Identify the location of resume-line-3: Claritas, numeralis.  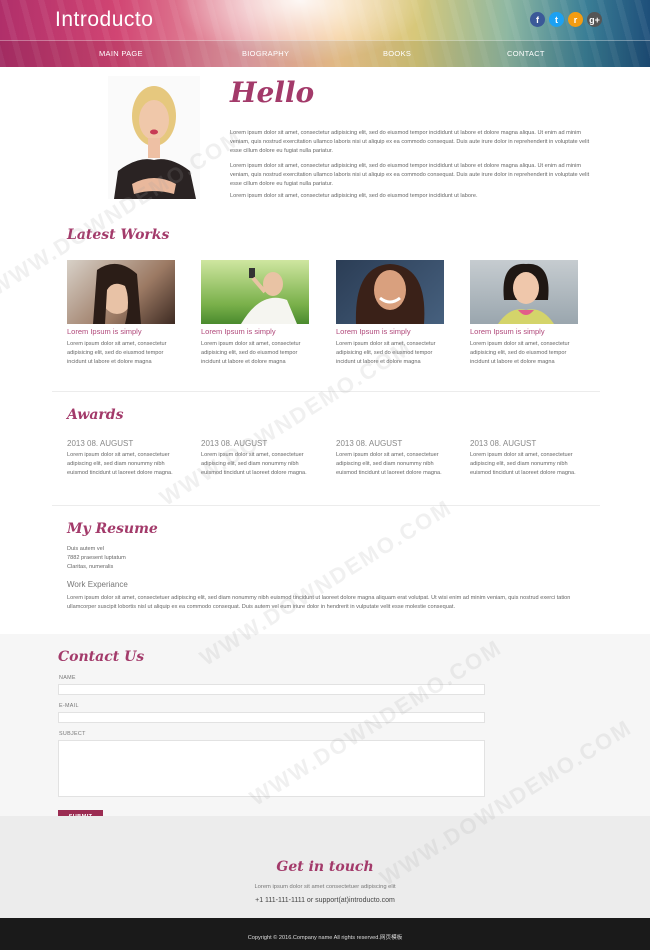
(90, 567).